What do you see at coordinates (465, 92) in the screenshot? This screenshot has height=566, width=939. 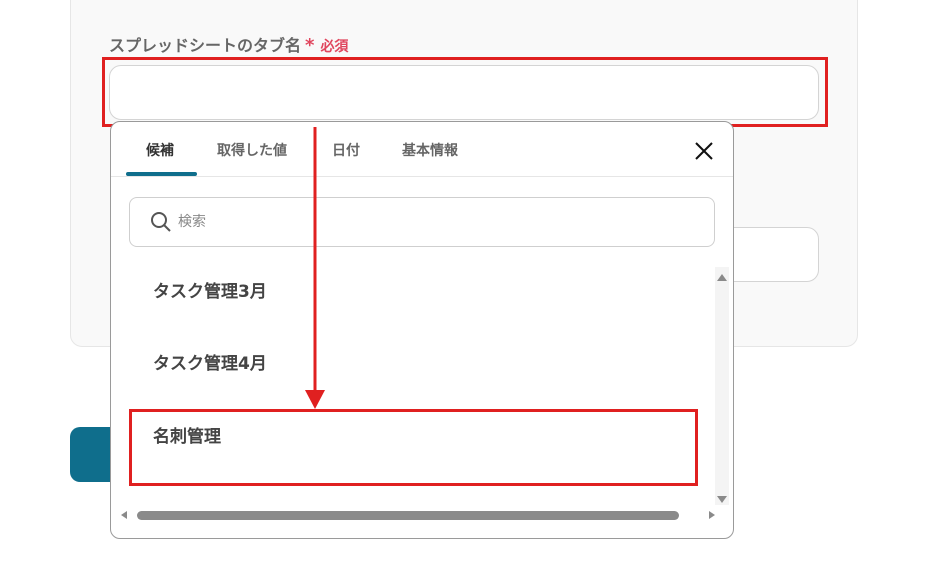 I see `annotation-highlight-input` at bounding box center [465, 92].